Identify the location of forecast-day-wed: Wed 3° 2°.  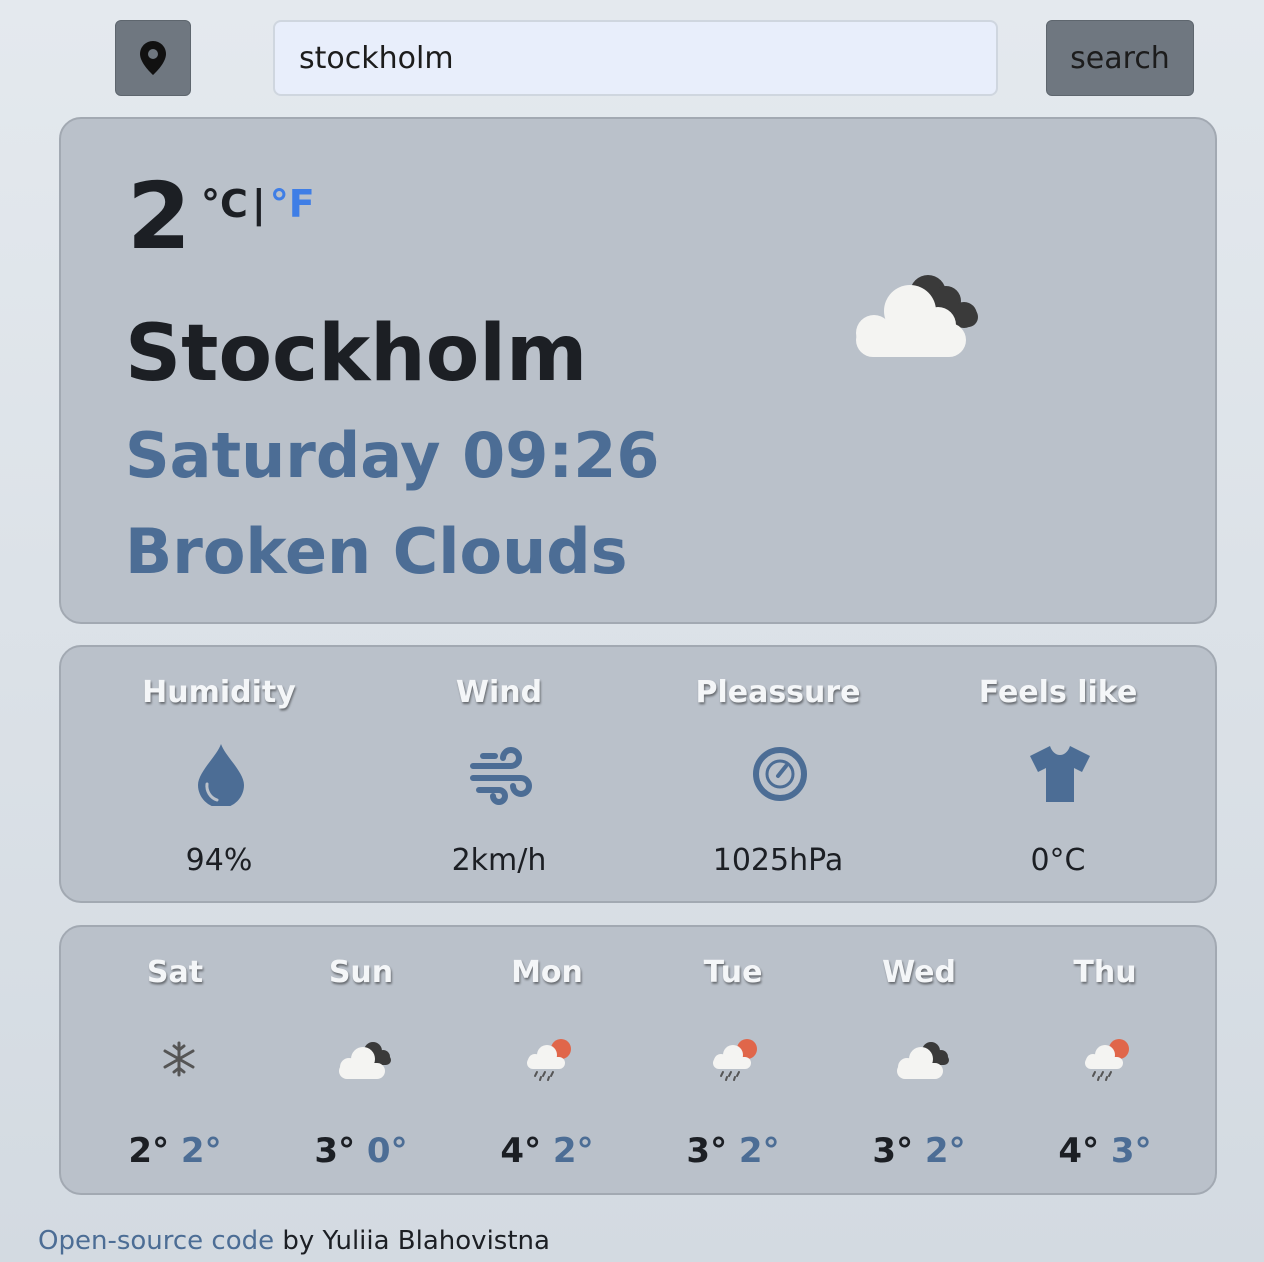
(919, 1062).